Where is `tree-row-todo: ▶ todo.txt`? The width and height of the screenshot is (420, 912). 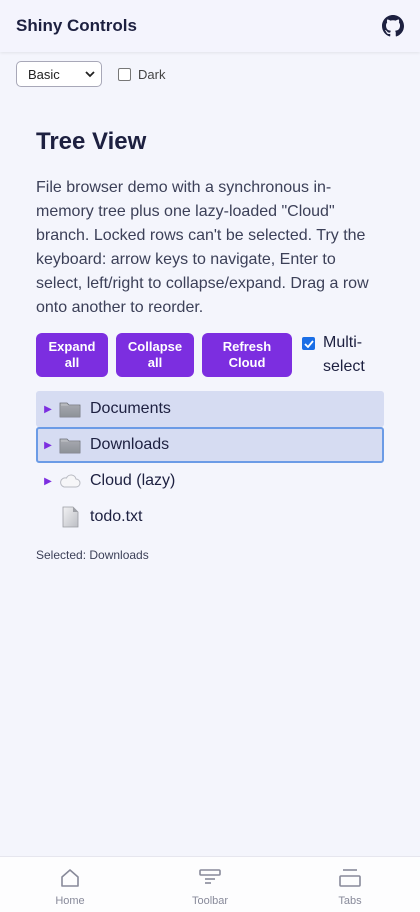
tree-row-todo: ▶ todo.txt is located at coordinates (210, 517).